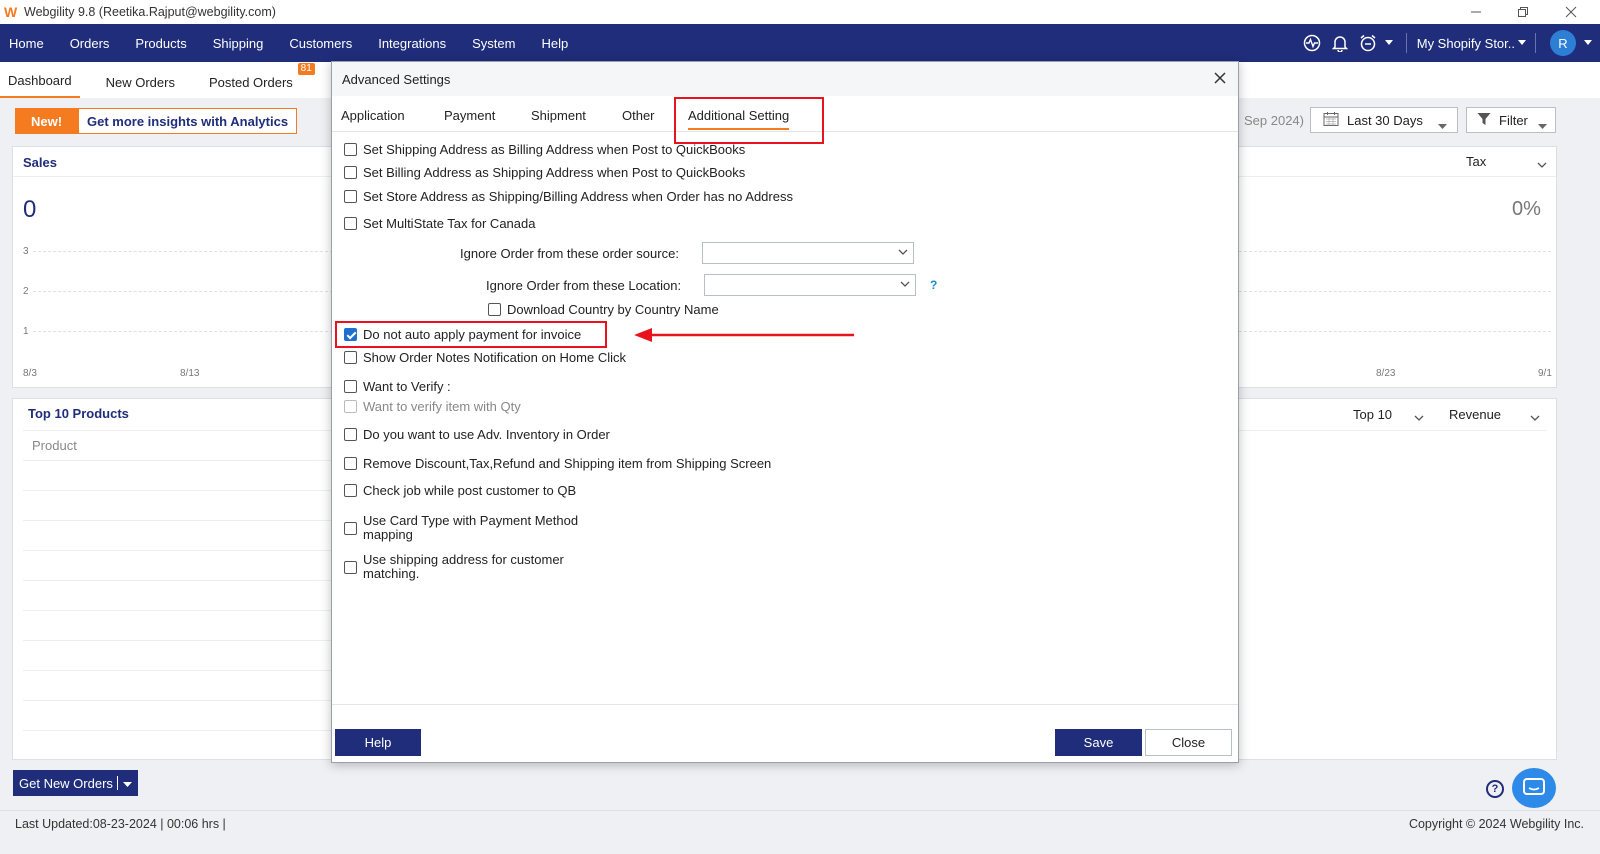 The image size is (1600, 854). What do you see at coordinates (810, 285) in the screenshot?
I see `location-select` at bounding box center [810, 285].